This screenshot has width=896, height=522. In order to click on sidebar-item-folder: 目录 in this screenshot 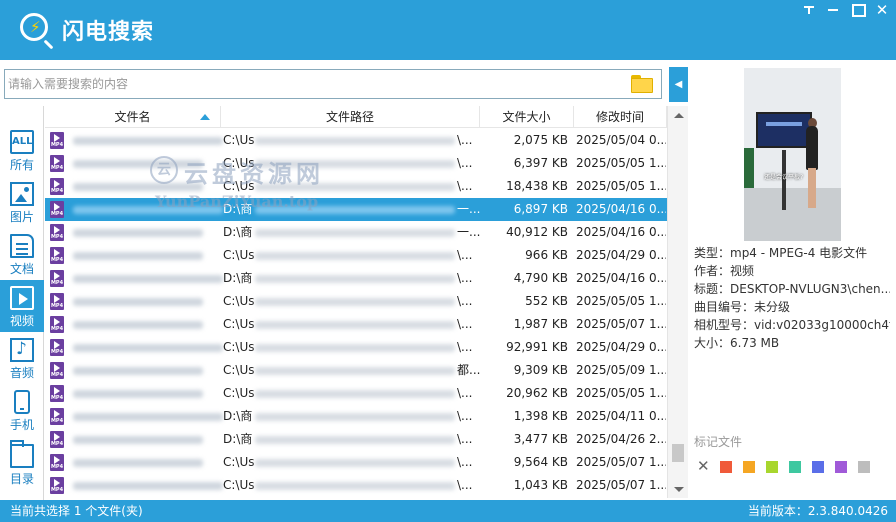, I will do `click(22, 464)`.